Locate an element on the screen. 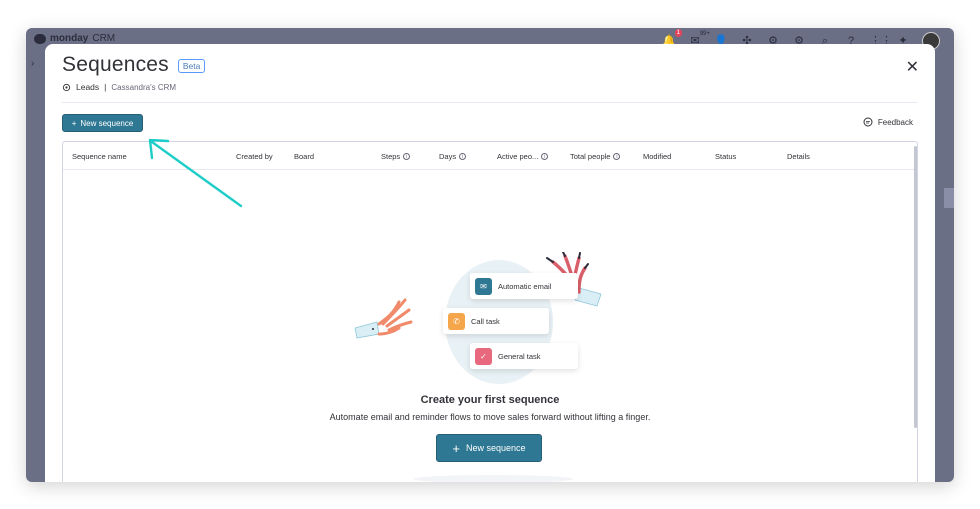  inbox-badge: 99+ is located at coordinates (704, 34).